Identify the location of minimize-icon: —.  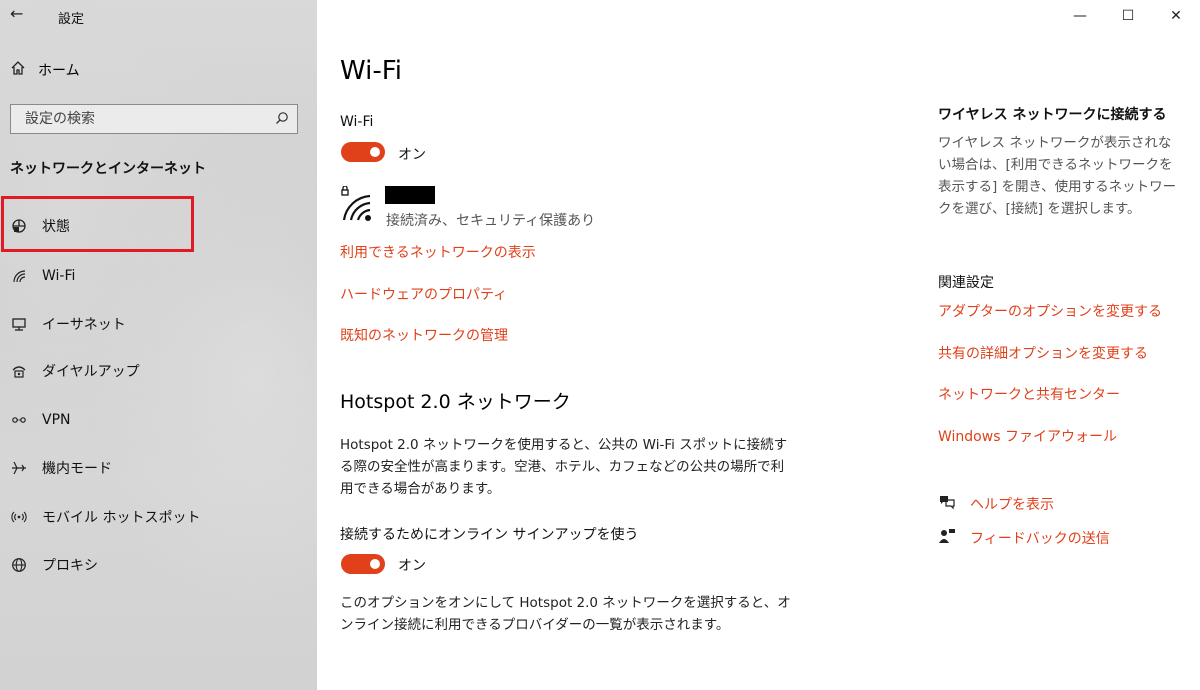
(1080, 16).